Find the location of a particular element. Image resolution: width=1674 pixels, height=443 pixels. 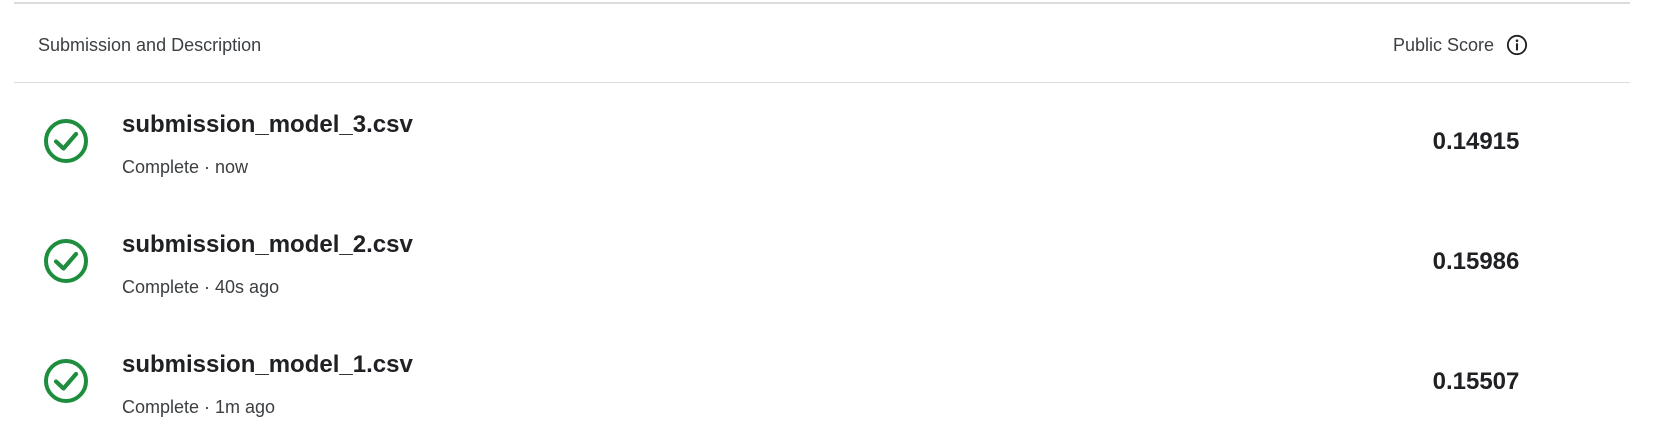

submission-status: Complete · now is located at coordinates (185, 167).